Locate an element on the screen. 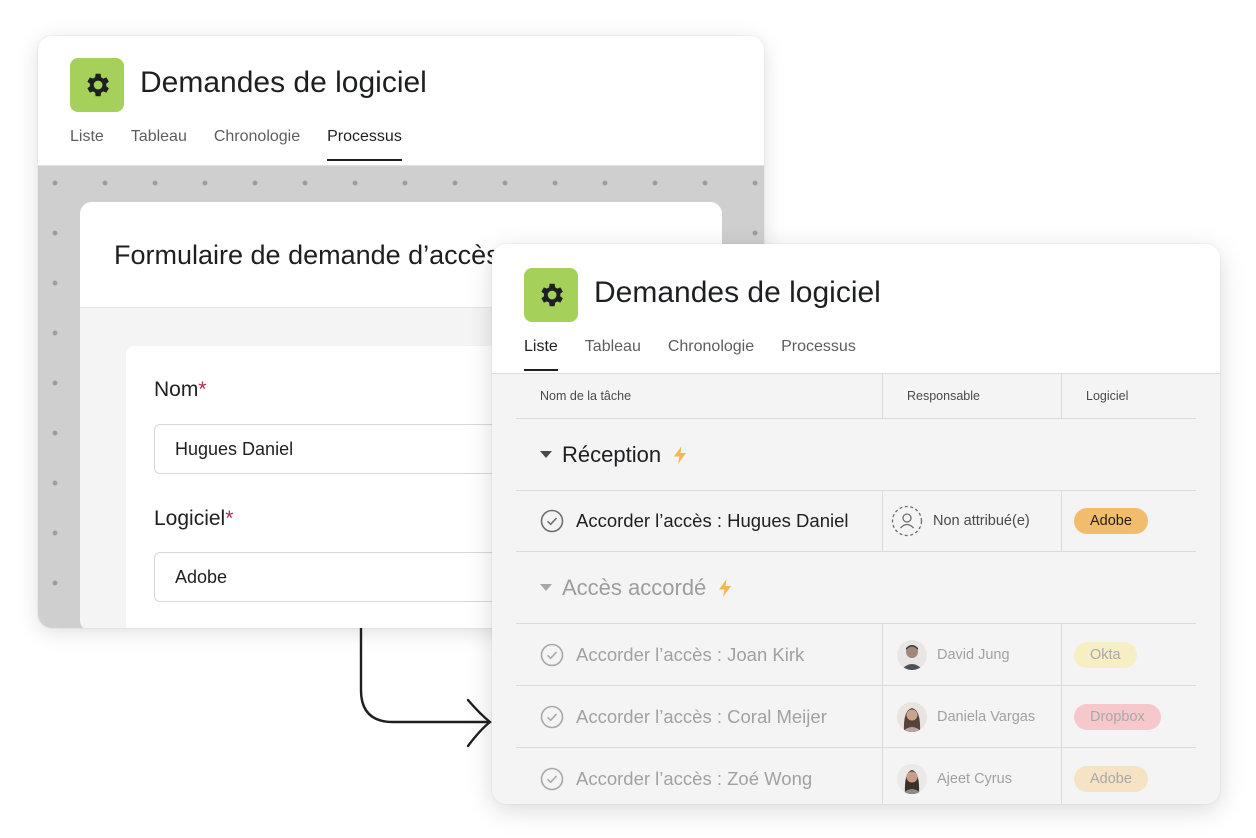 This screenshot has width=1256, height=838. task-cell: Accorder l’accès : Zoé Wong is located at coordinates (699, 776).